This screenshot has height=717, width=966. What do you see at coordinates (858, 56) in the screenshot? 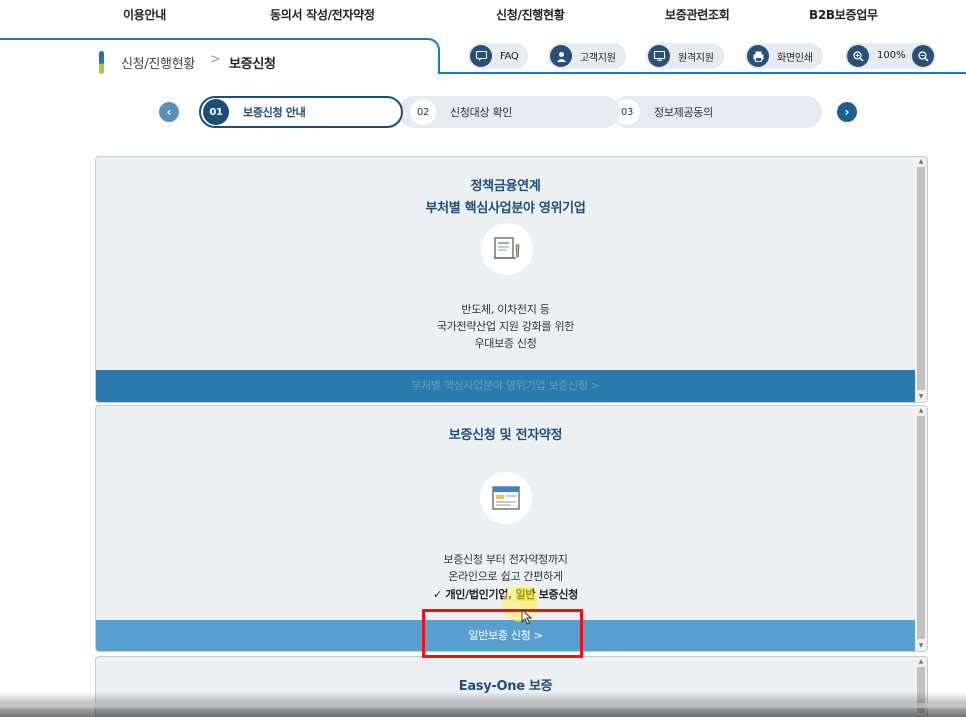
I see `zoom-in-icon` at bounding box center [858, 56].